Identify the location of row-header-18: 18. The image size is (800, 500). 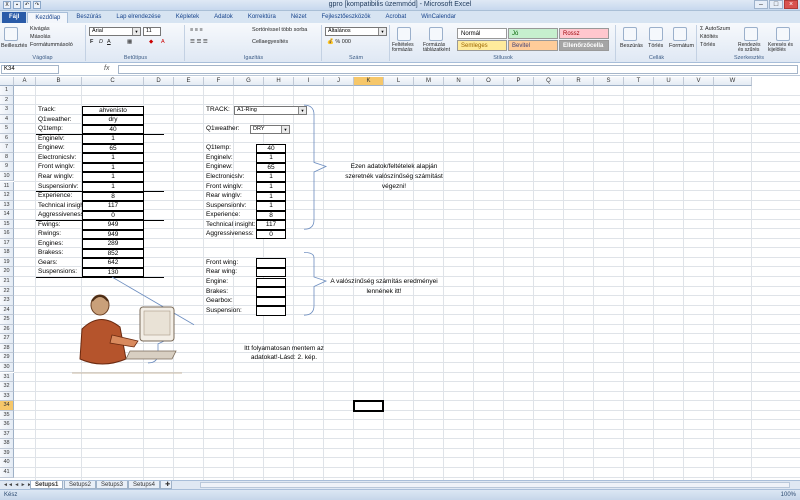
(7, 253).